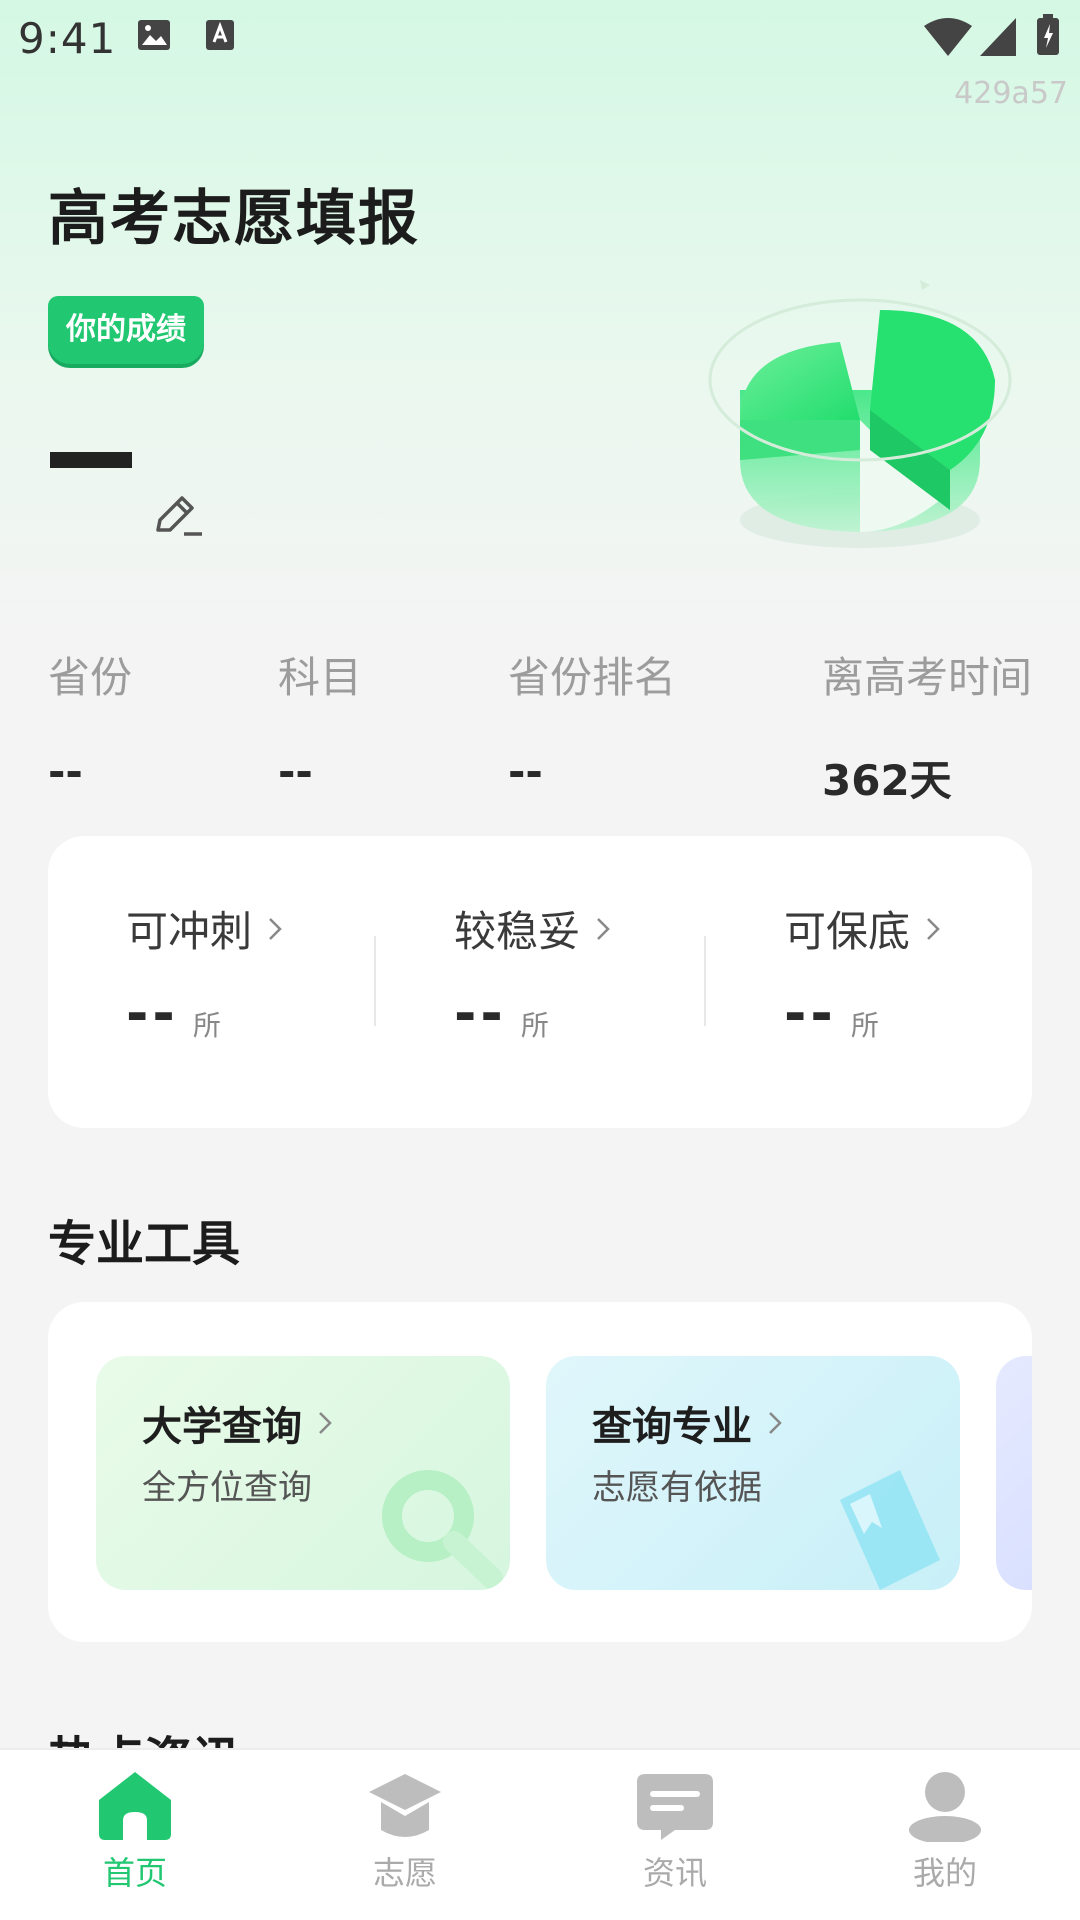 The height and width of the screenshot is (1920, 1080). Describe the element at coordinates (927, 677) in the screenshot. I see `stat-label: 离高考时间` at that location.